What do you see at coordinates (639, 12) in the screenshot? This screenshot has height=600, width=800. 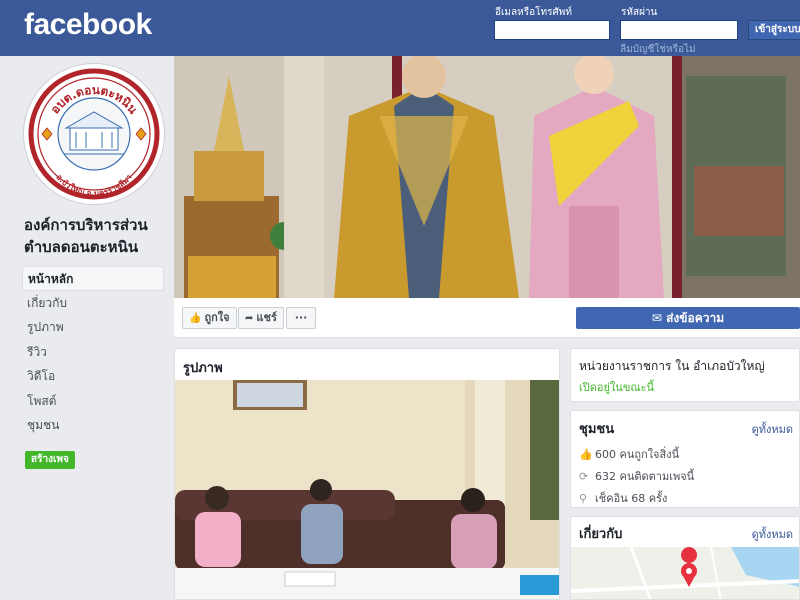 I see `password-label: รหัสผ่าน` at bounding box center [639, 12].